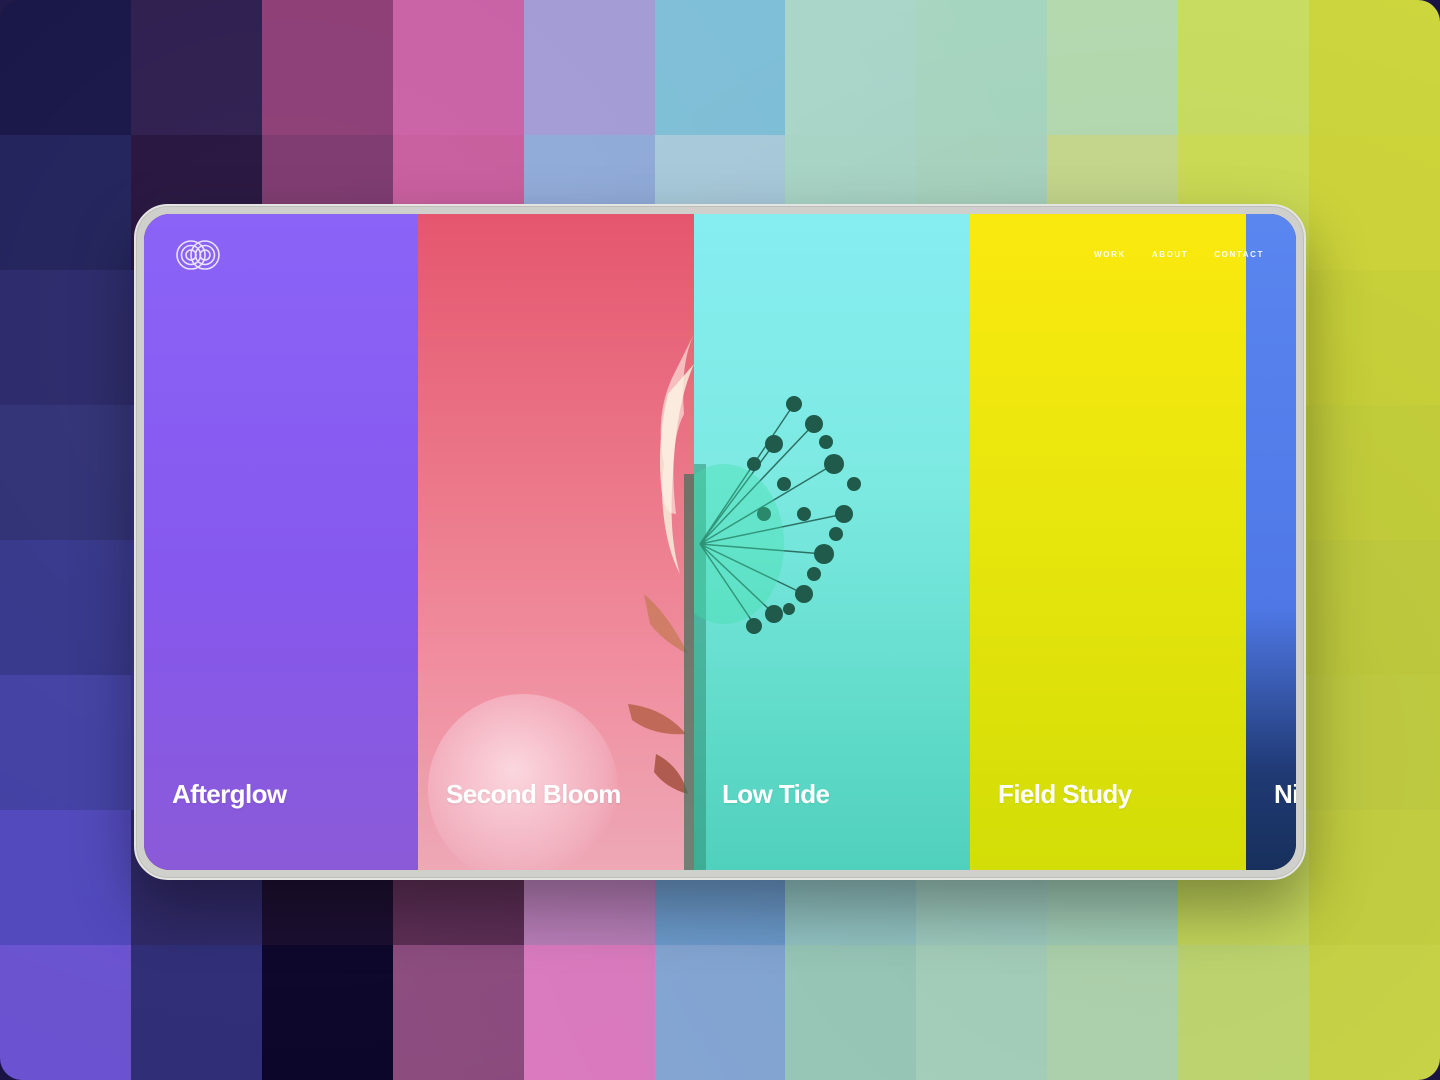  What do you see at coordinates (281, 542) in the screenshot?
I see `project-panel-afterglow: Afterglow` at bounding box center [281, 542].